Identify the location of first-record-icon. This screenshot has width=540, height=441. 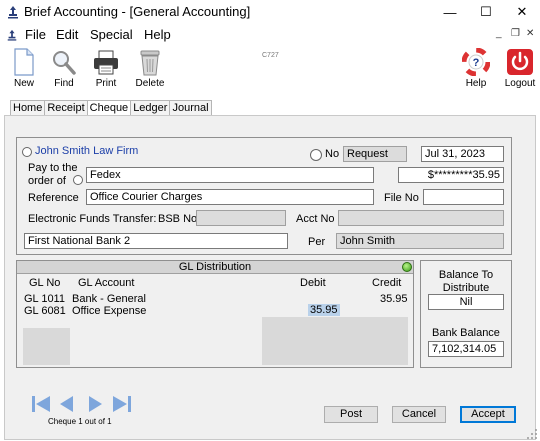
(41, 404).